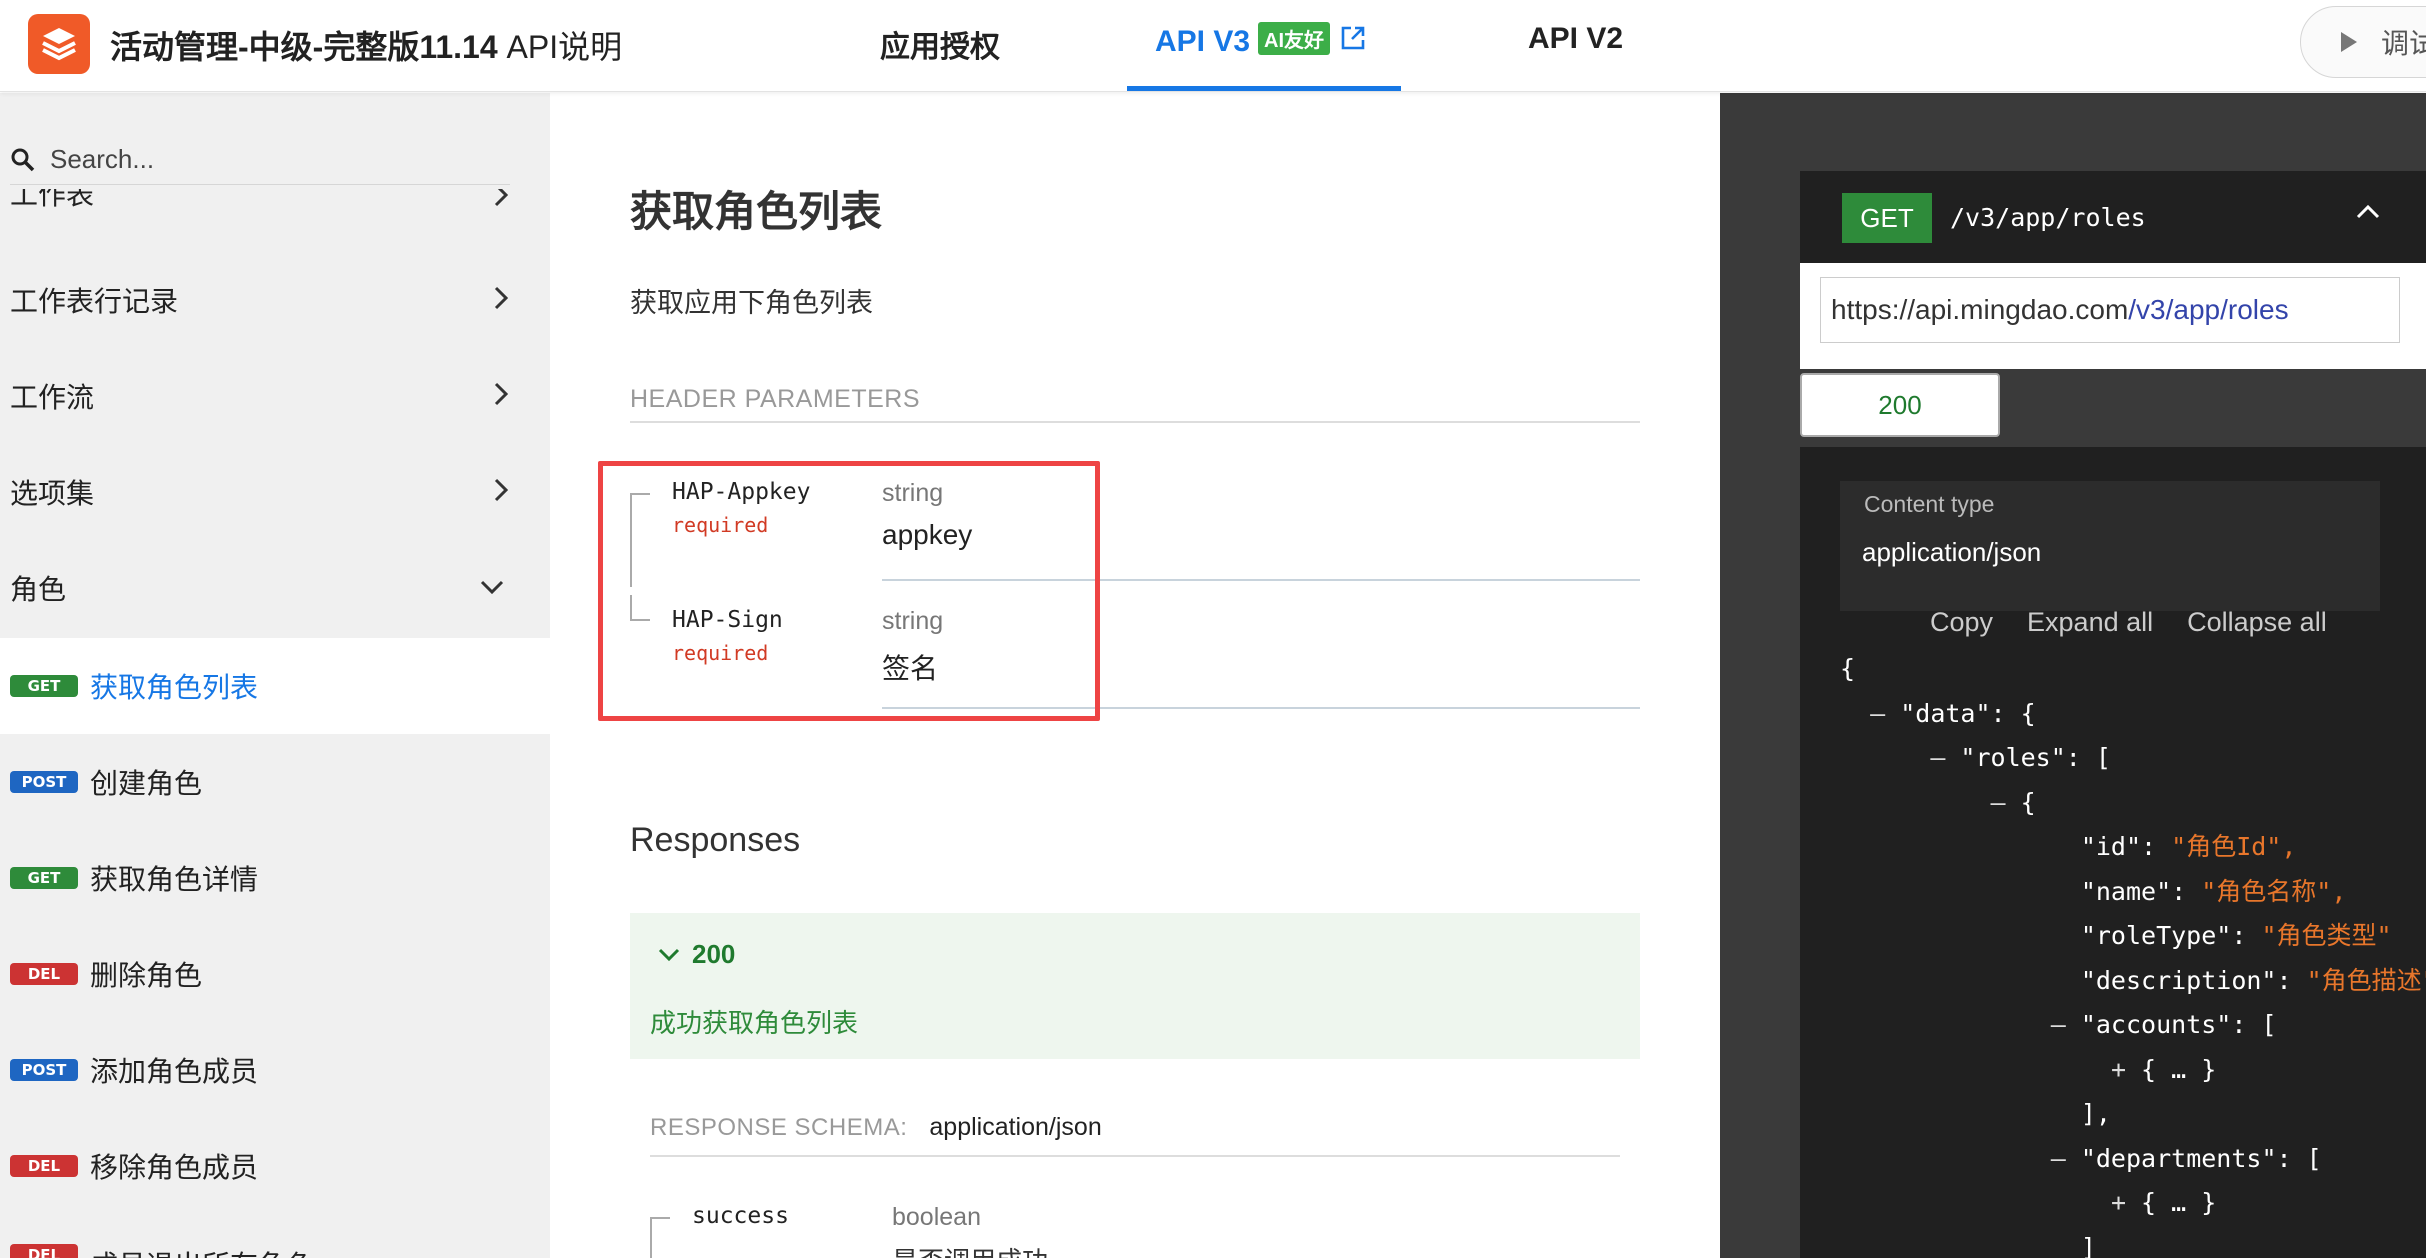 Image resolution: width=2426 pixels, height=1258 pixels. I want to click on request-url: https://api.mingdao.com/v3/app/roles, so click(2110, 310).